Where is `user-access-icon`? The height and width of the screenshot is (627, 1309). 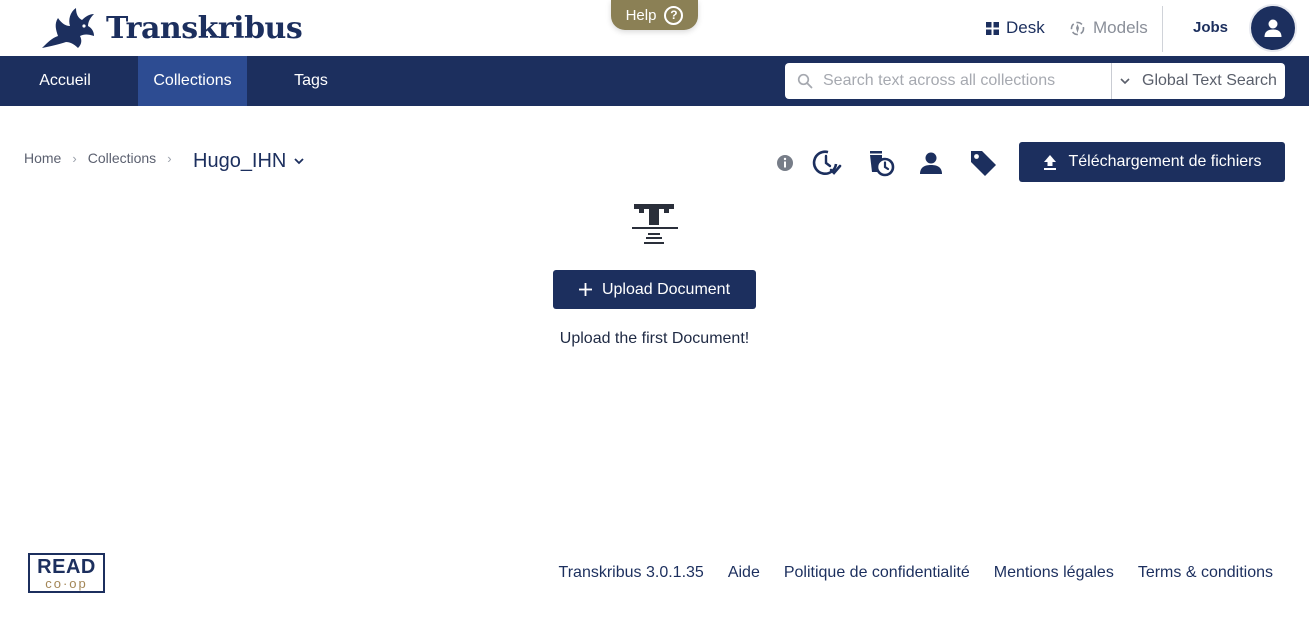
user-access-icon is located at coordinates (931, 163).